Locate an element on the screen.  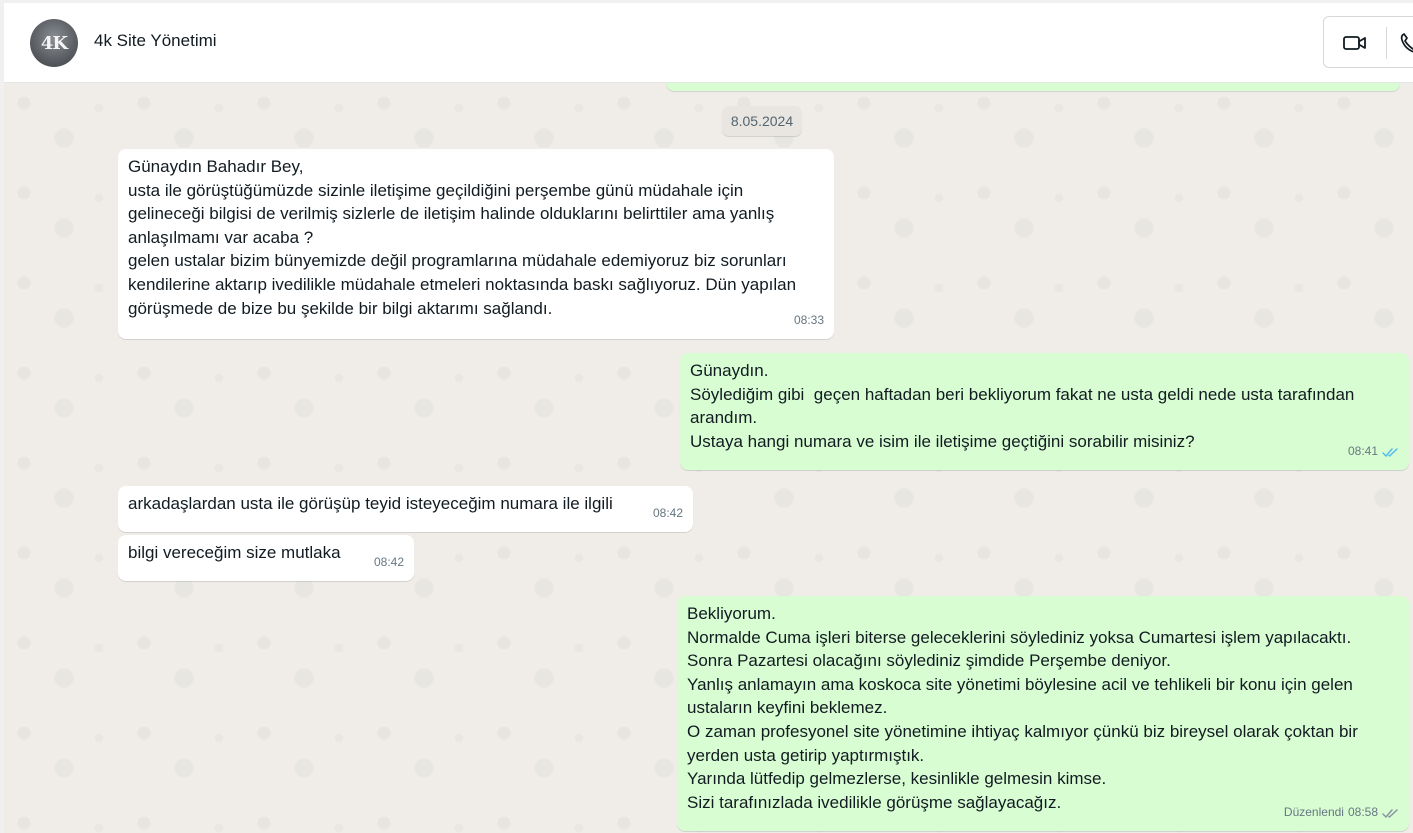
phone-icon is located at coordinates (1406, 43).